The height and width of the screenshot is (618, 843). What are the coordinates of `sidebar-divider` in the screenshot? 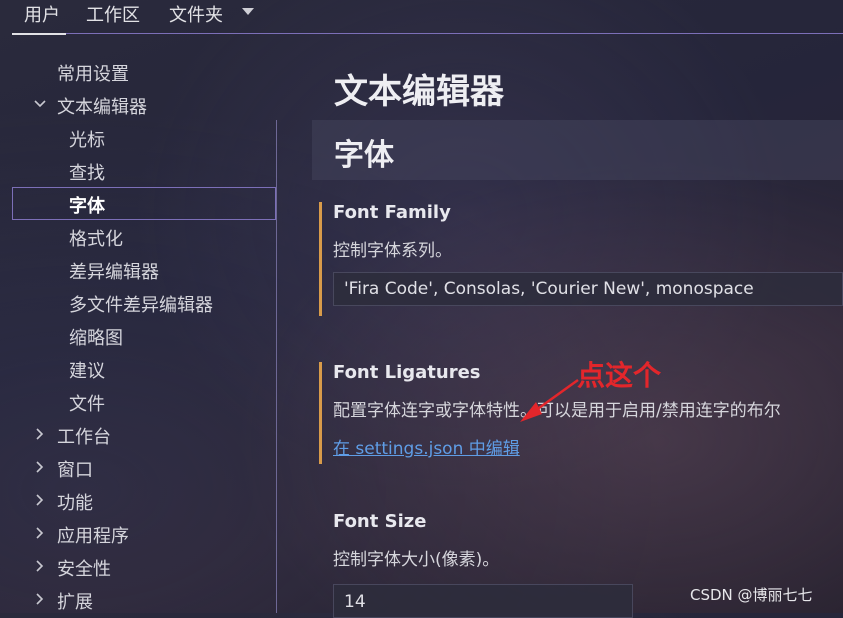 It's located at (276, 366).